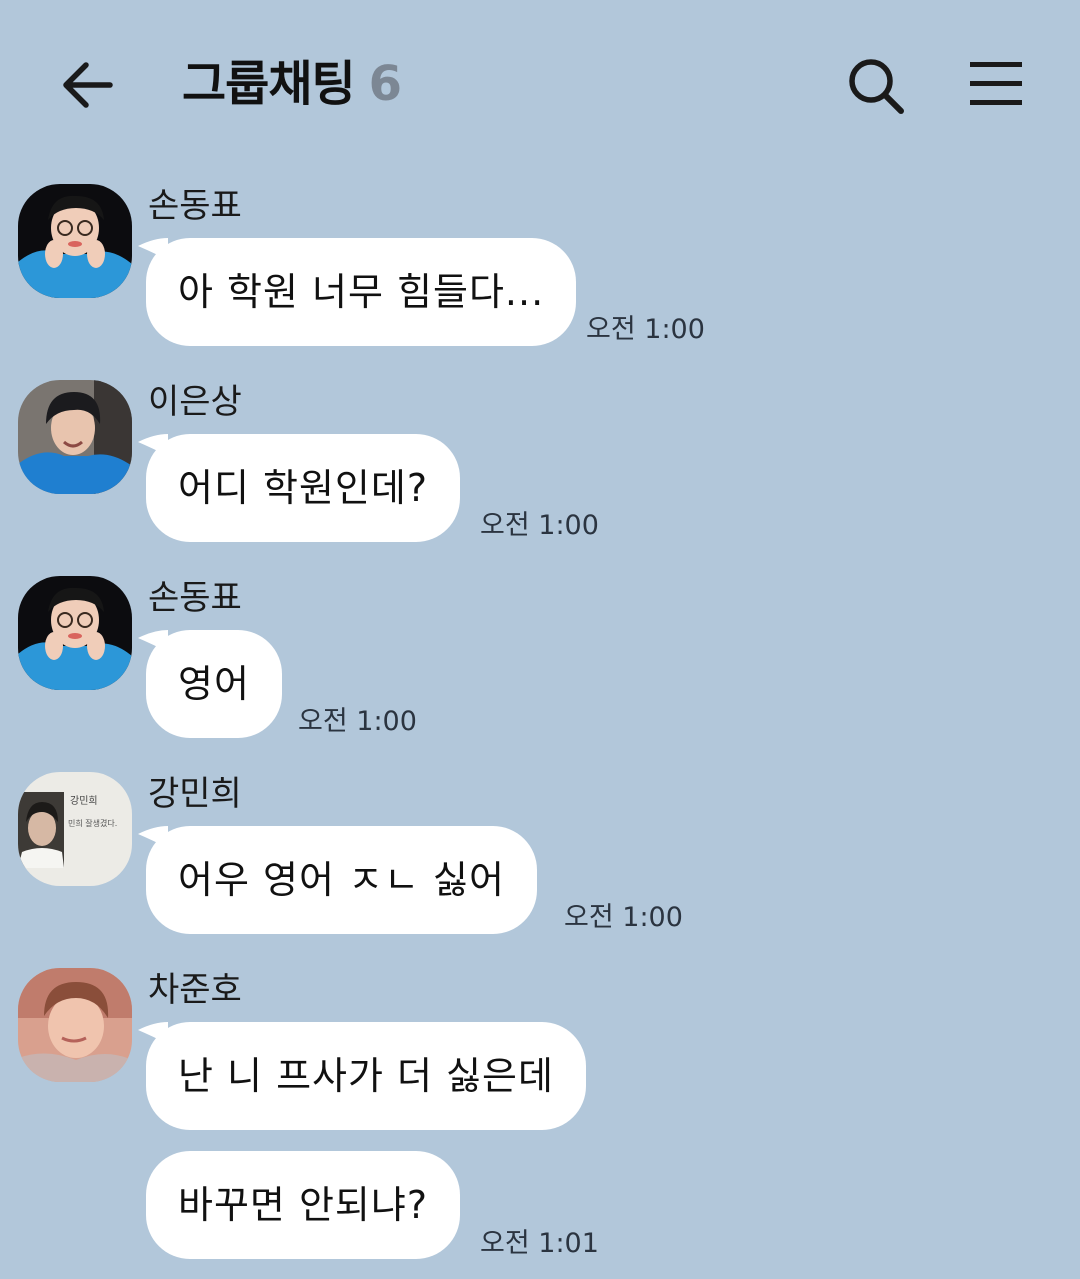 Image resolution: width=1080 pixels, height=1279 pixels. I want to click on profile-photo-icon: 강민희 민희 잘생겼다., so click(75, 829).